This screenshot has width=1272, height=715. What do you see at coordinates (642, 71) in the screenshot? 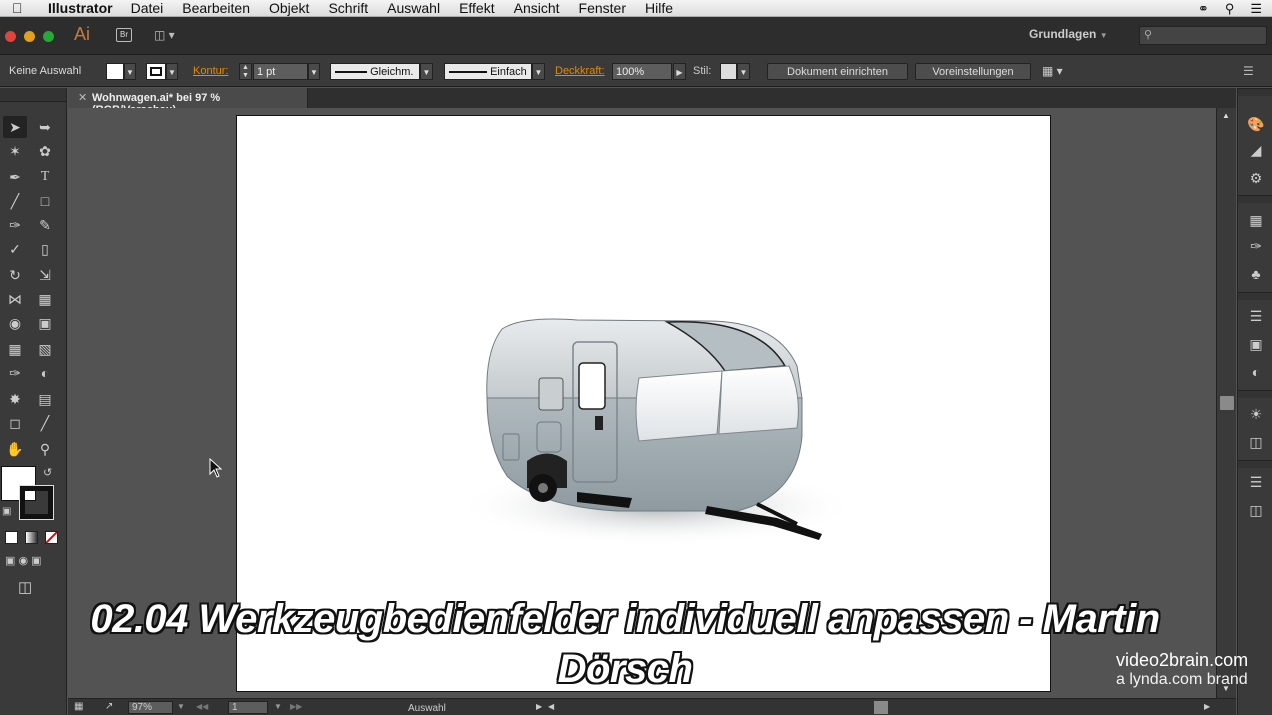
I see `opacity-field: 100%` at bounding box center [642, 71].